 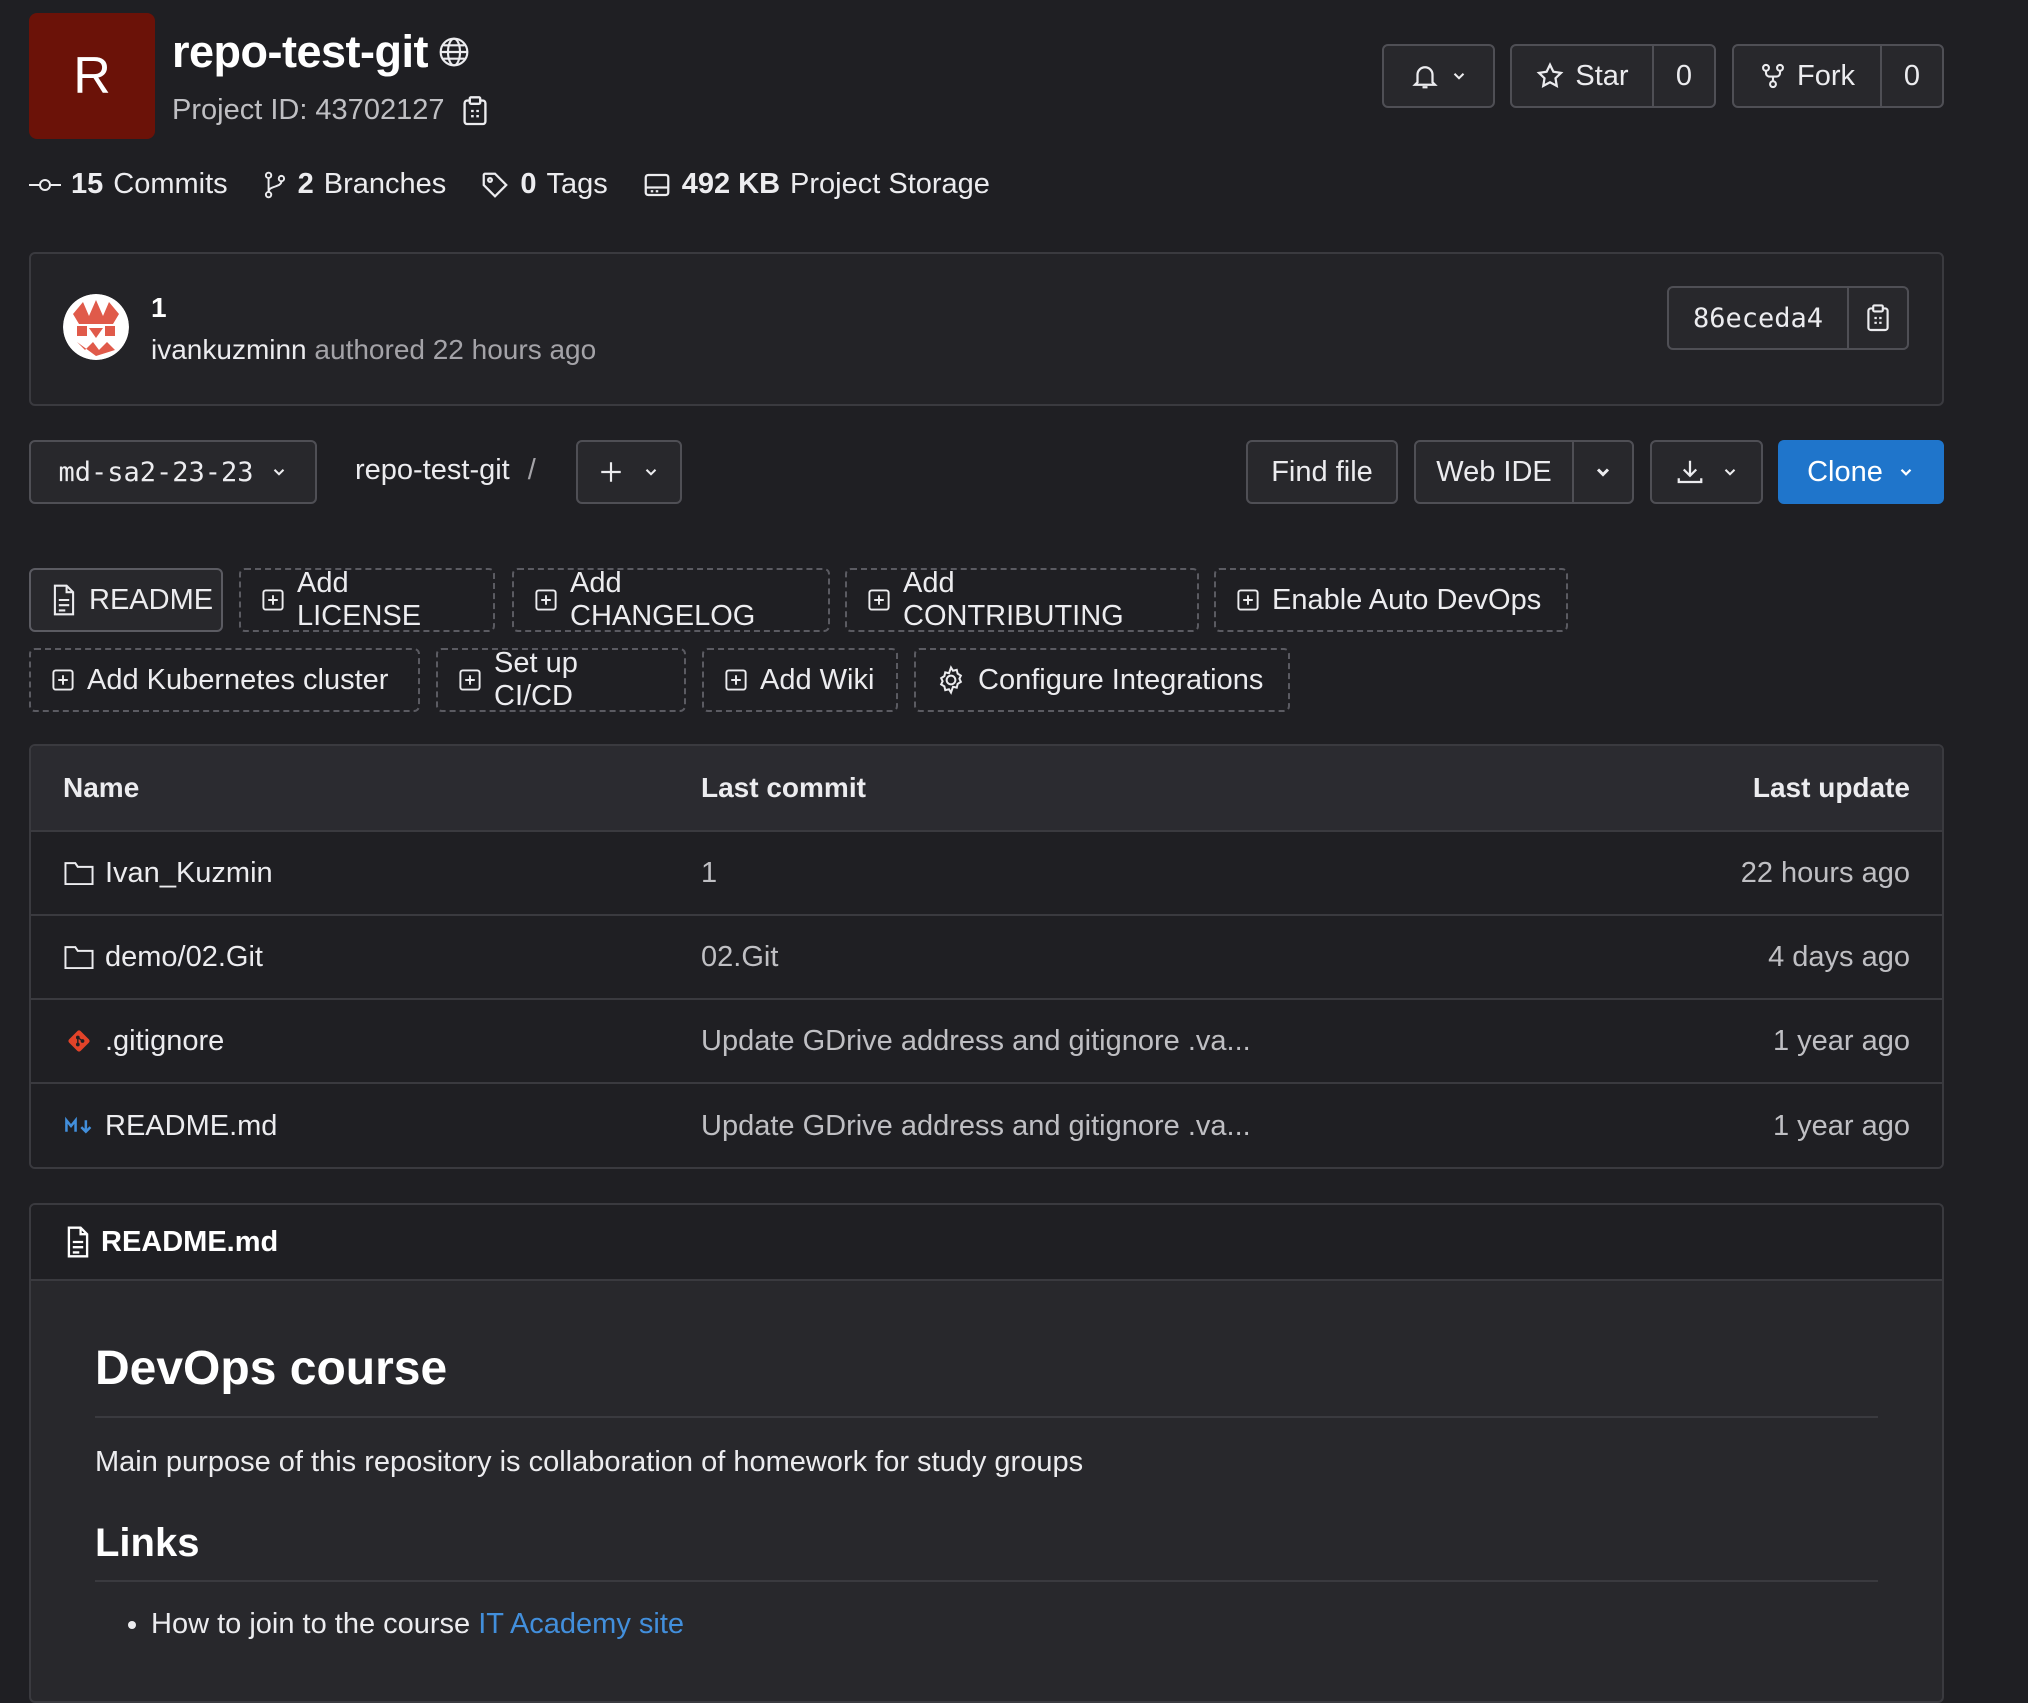 What do you see at coordinates (1861, 472) in the screenshot?
I see `clone-button: Clone` at bounding box center [1861, 472].